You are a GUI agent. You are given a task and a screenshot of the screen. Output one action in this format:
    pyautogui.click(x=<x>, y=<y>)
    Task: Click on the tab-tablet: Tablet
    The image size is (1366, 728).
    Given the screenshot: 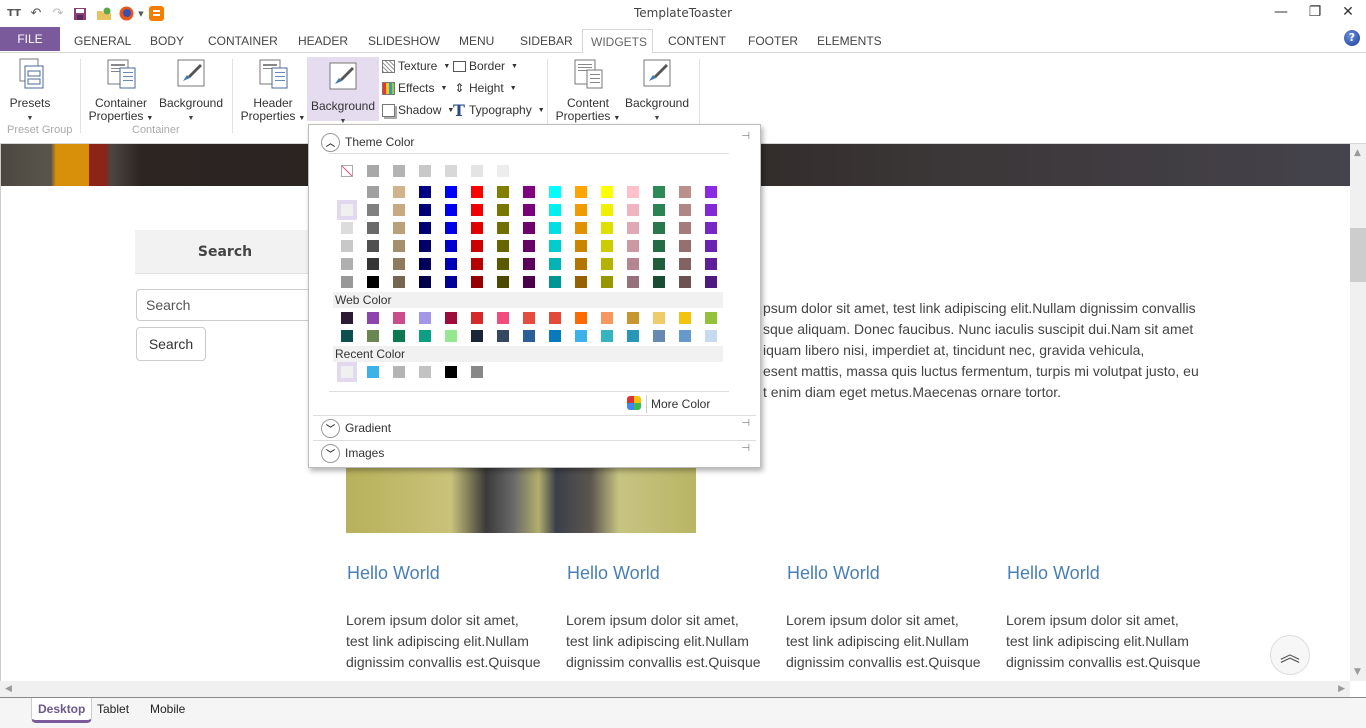 What is the action you would take?
    pyautogui.click(x=113, y=710)
    